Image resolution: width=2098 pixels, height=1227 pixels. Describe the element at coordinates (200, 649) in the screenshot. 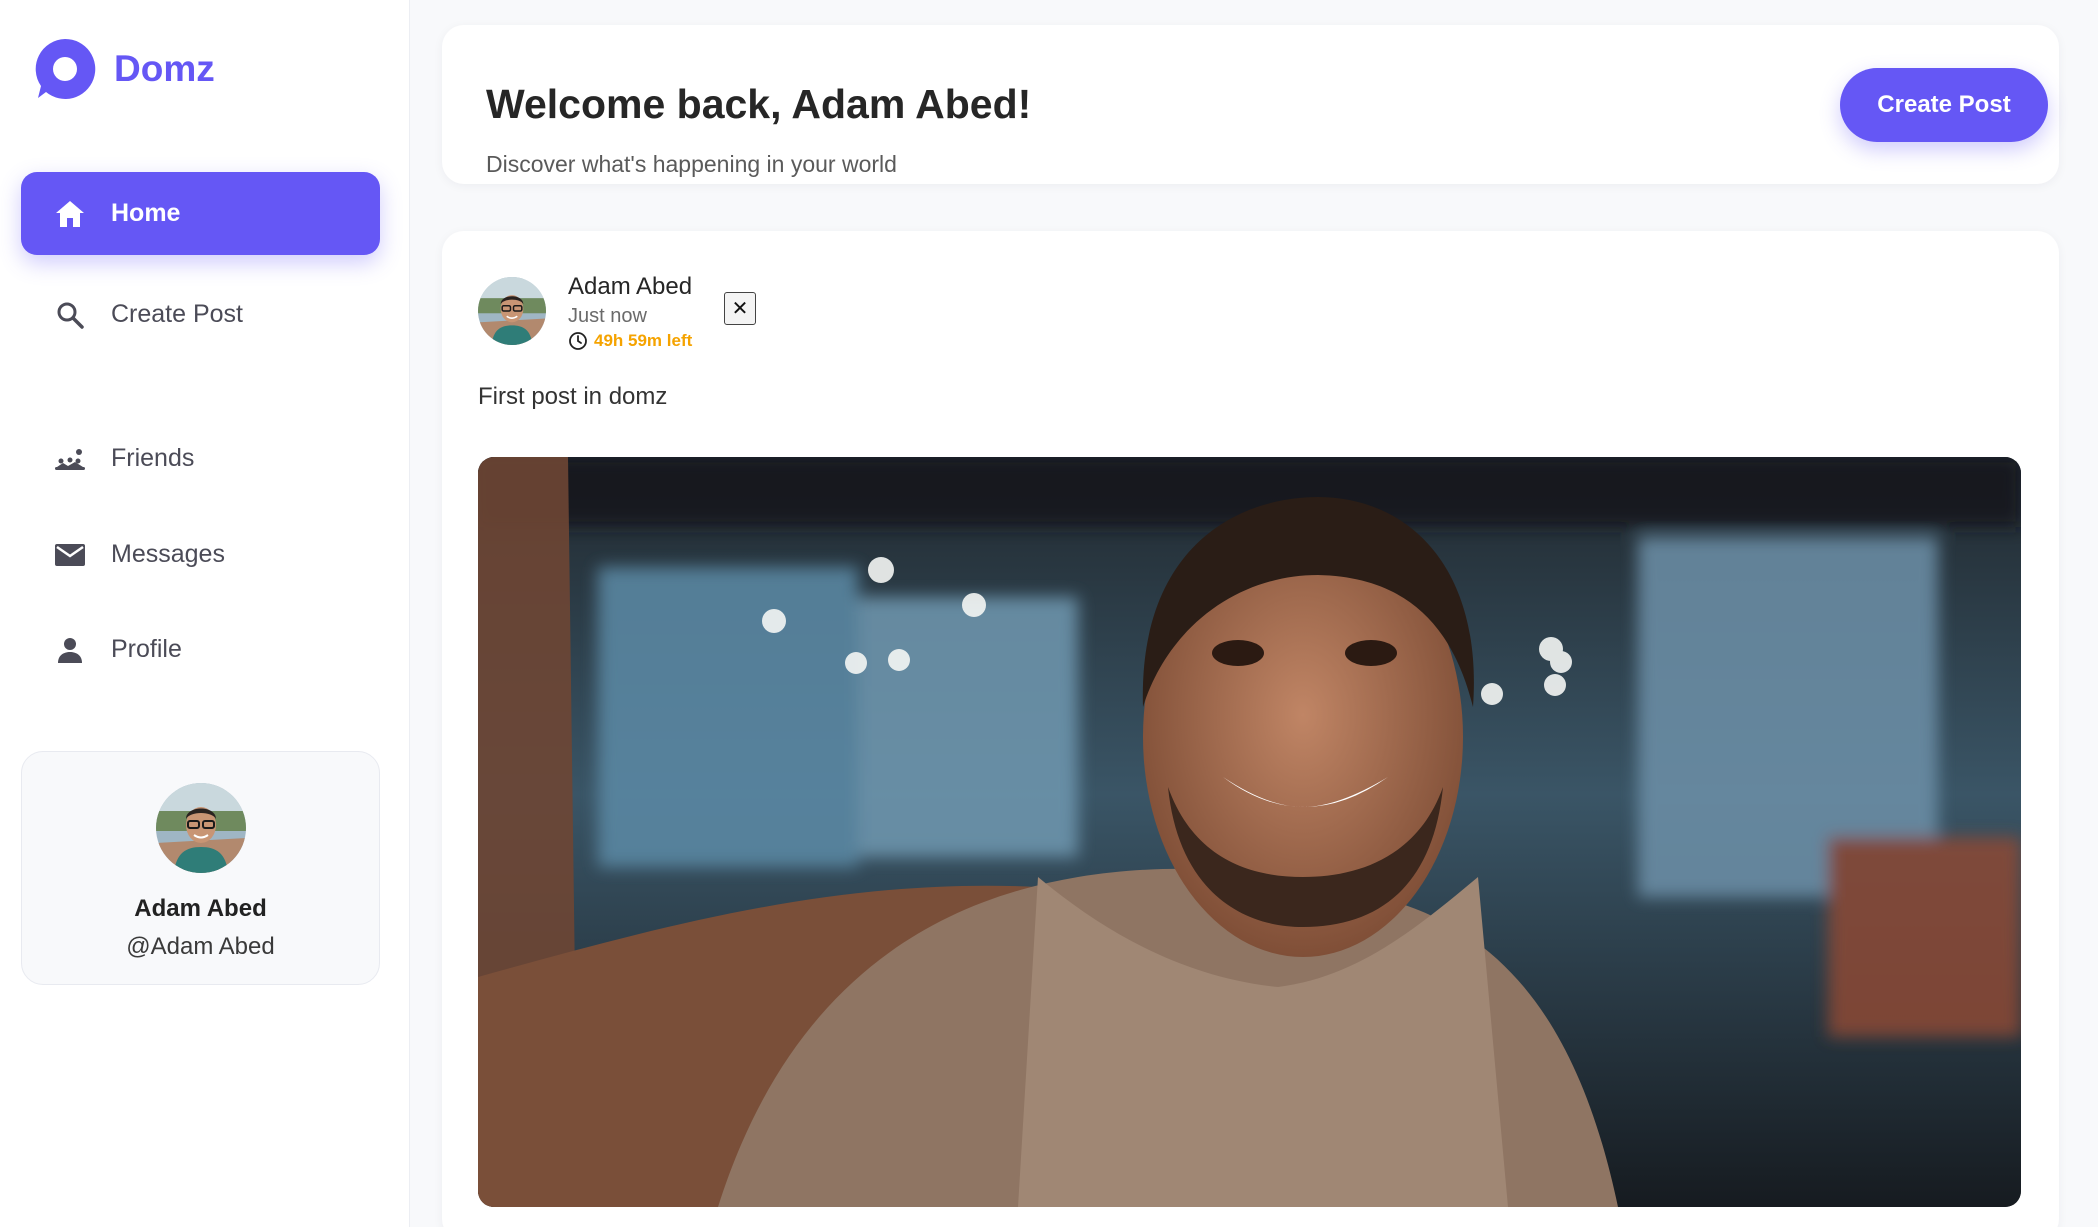

I see `sidebar-item-profile: Profile` at that location.